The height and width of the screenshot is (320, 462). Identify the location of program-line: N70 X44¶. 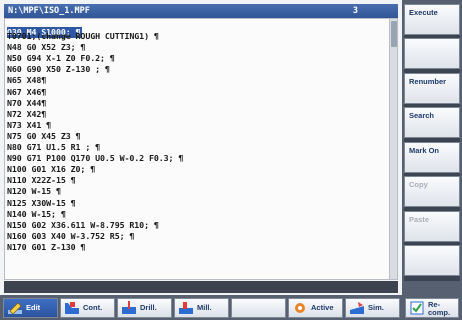
(197, 103).